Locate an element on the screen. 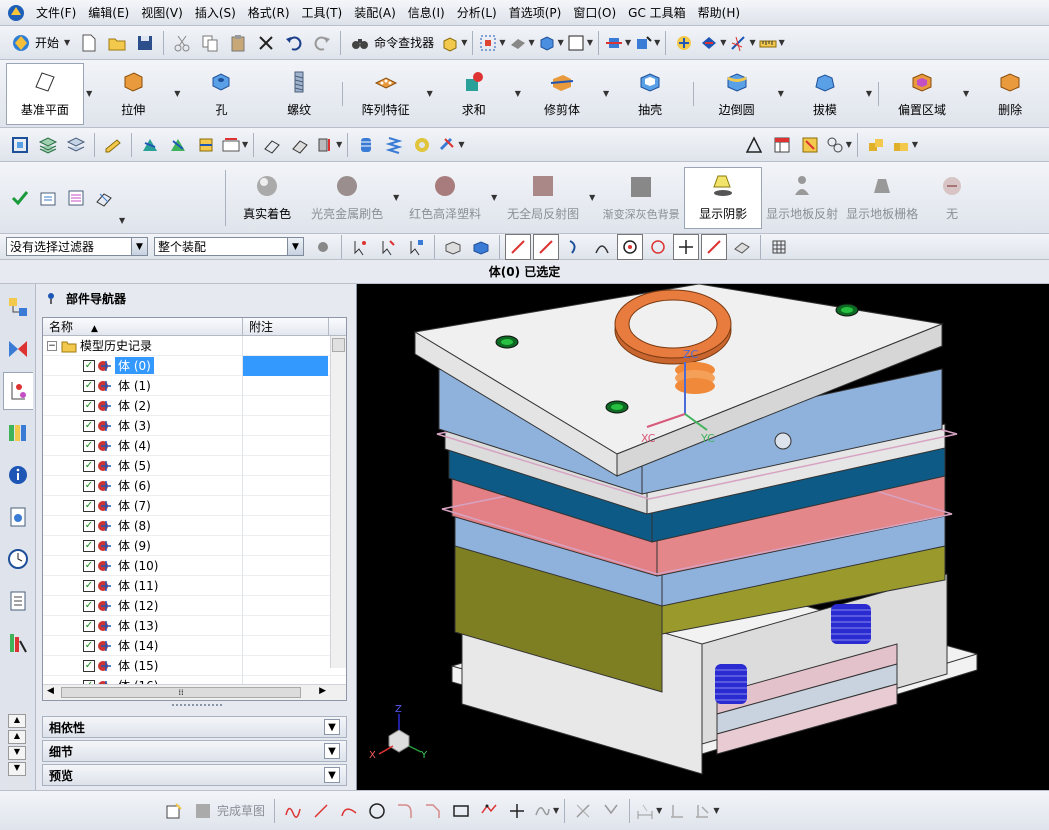 The height and width of the screenshot is (830, 1049). history-tab is located at coordinates (18, 517).